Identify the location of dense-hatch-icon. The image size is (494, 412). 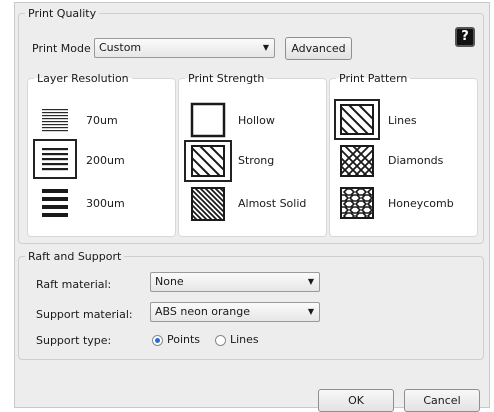
(208, 204).